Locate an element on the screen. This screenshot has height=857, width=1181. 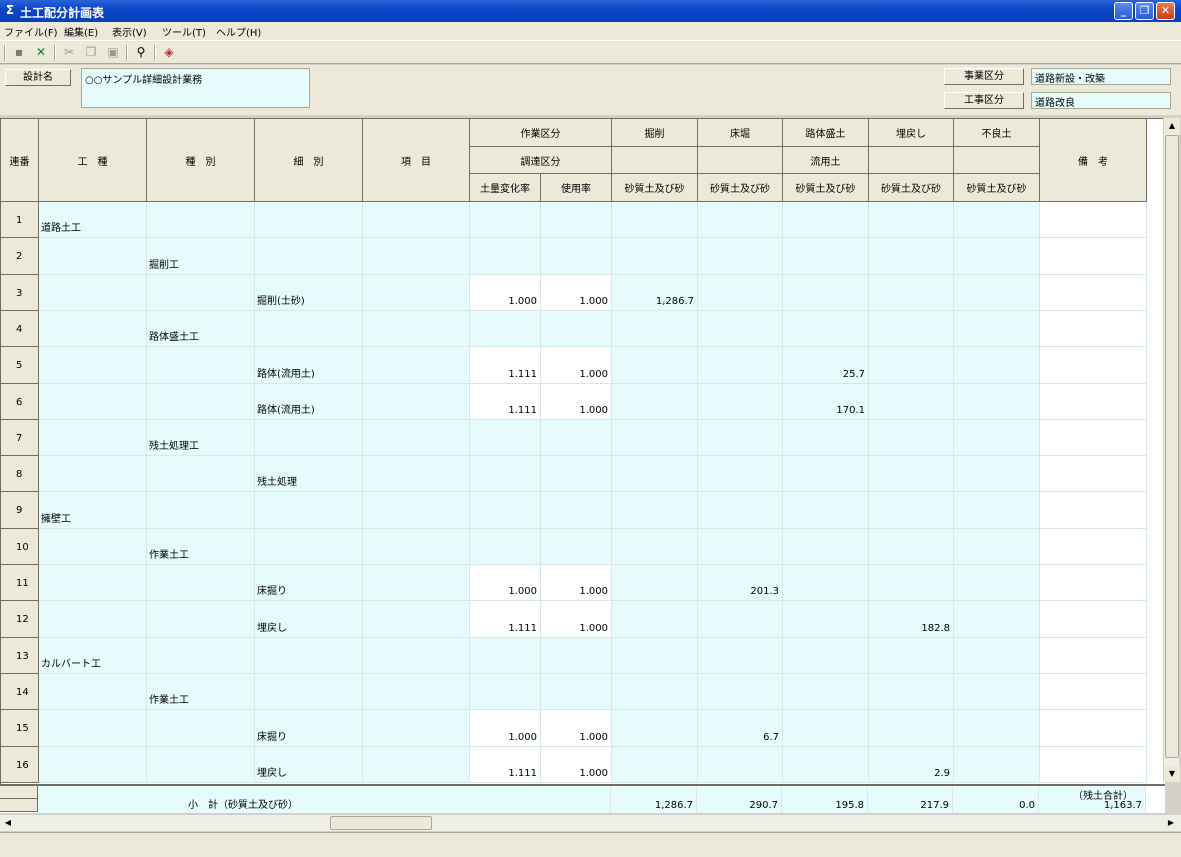
cell-saibetsu is located at coordinates (309, 256).